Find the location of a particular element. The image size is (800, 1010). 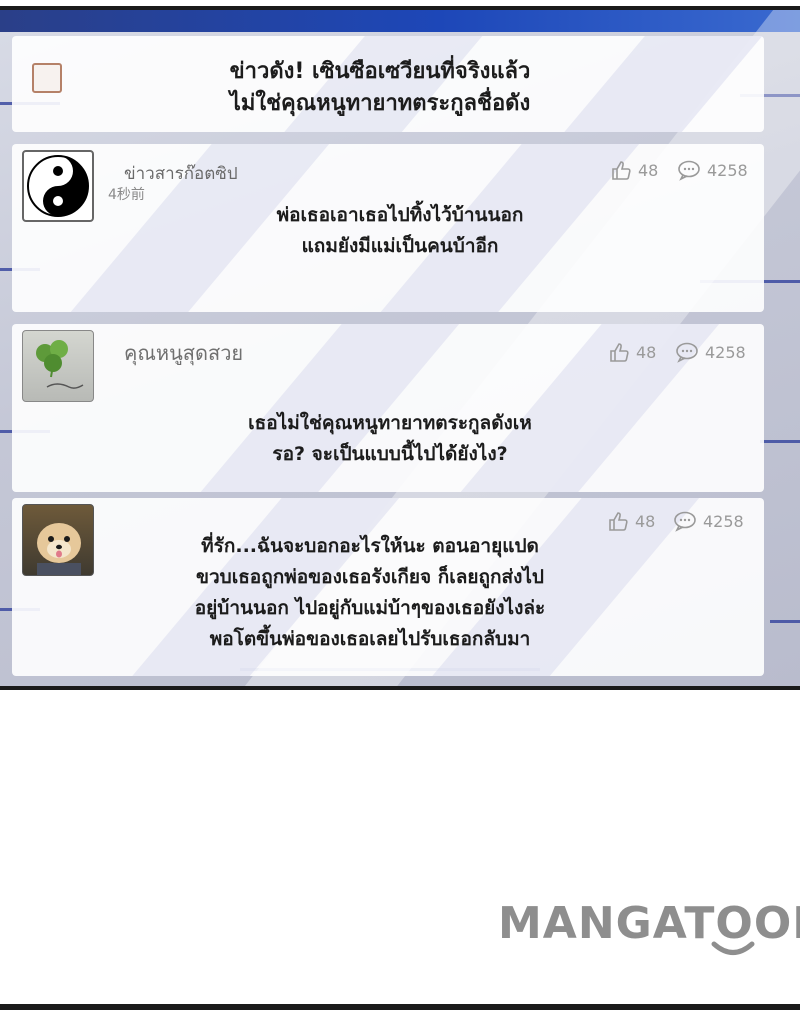

clover-icon is located at coordinates (60, 364).